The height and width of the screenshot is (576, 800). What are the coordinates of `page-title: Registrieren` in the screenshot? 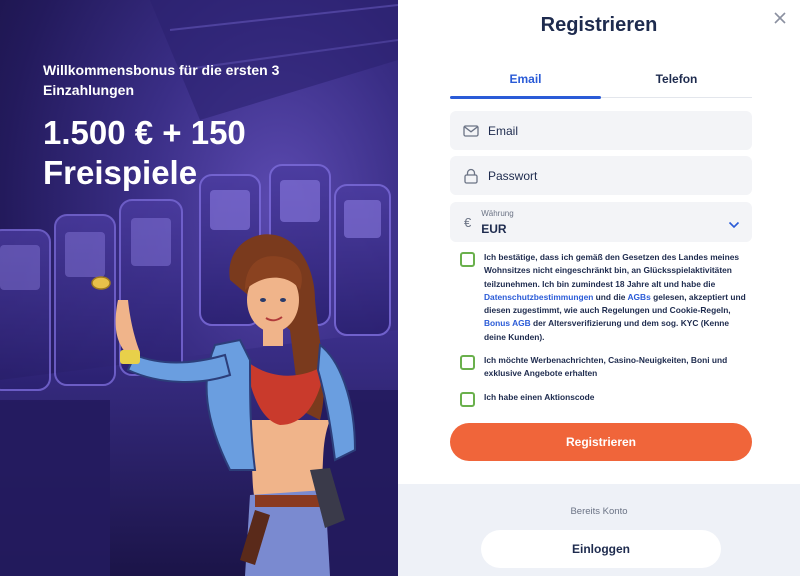 It's located at (599, 25).